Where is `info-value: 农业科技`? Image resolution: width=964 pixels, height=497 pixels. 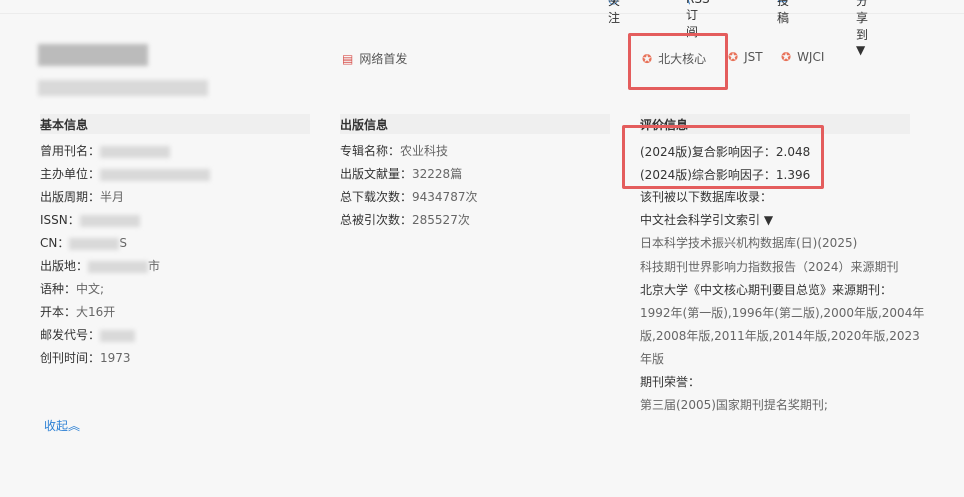 info-value: 农业科技 is located at coordinates (424, 151).